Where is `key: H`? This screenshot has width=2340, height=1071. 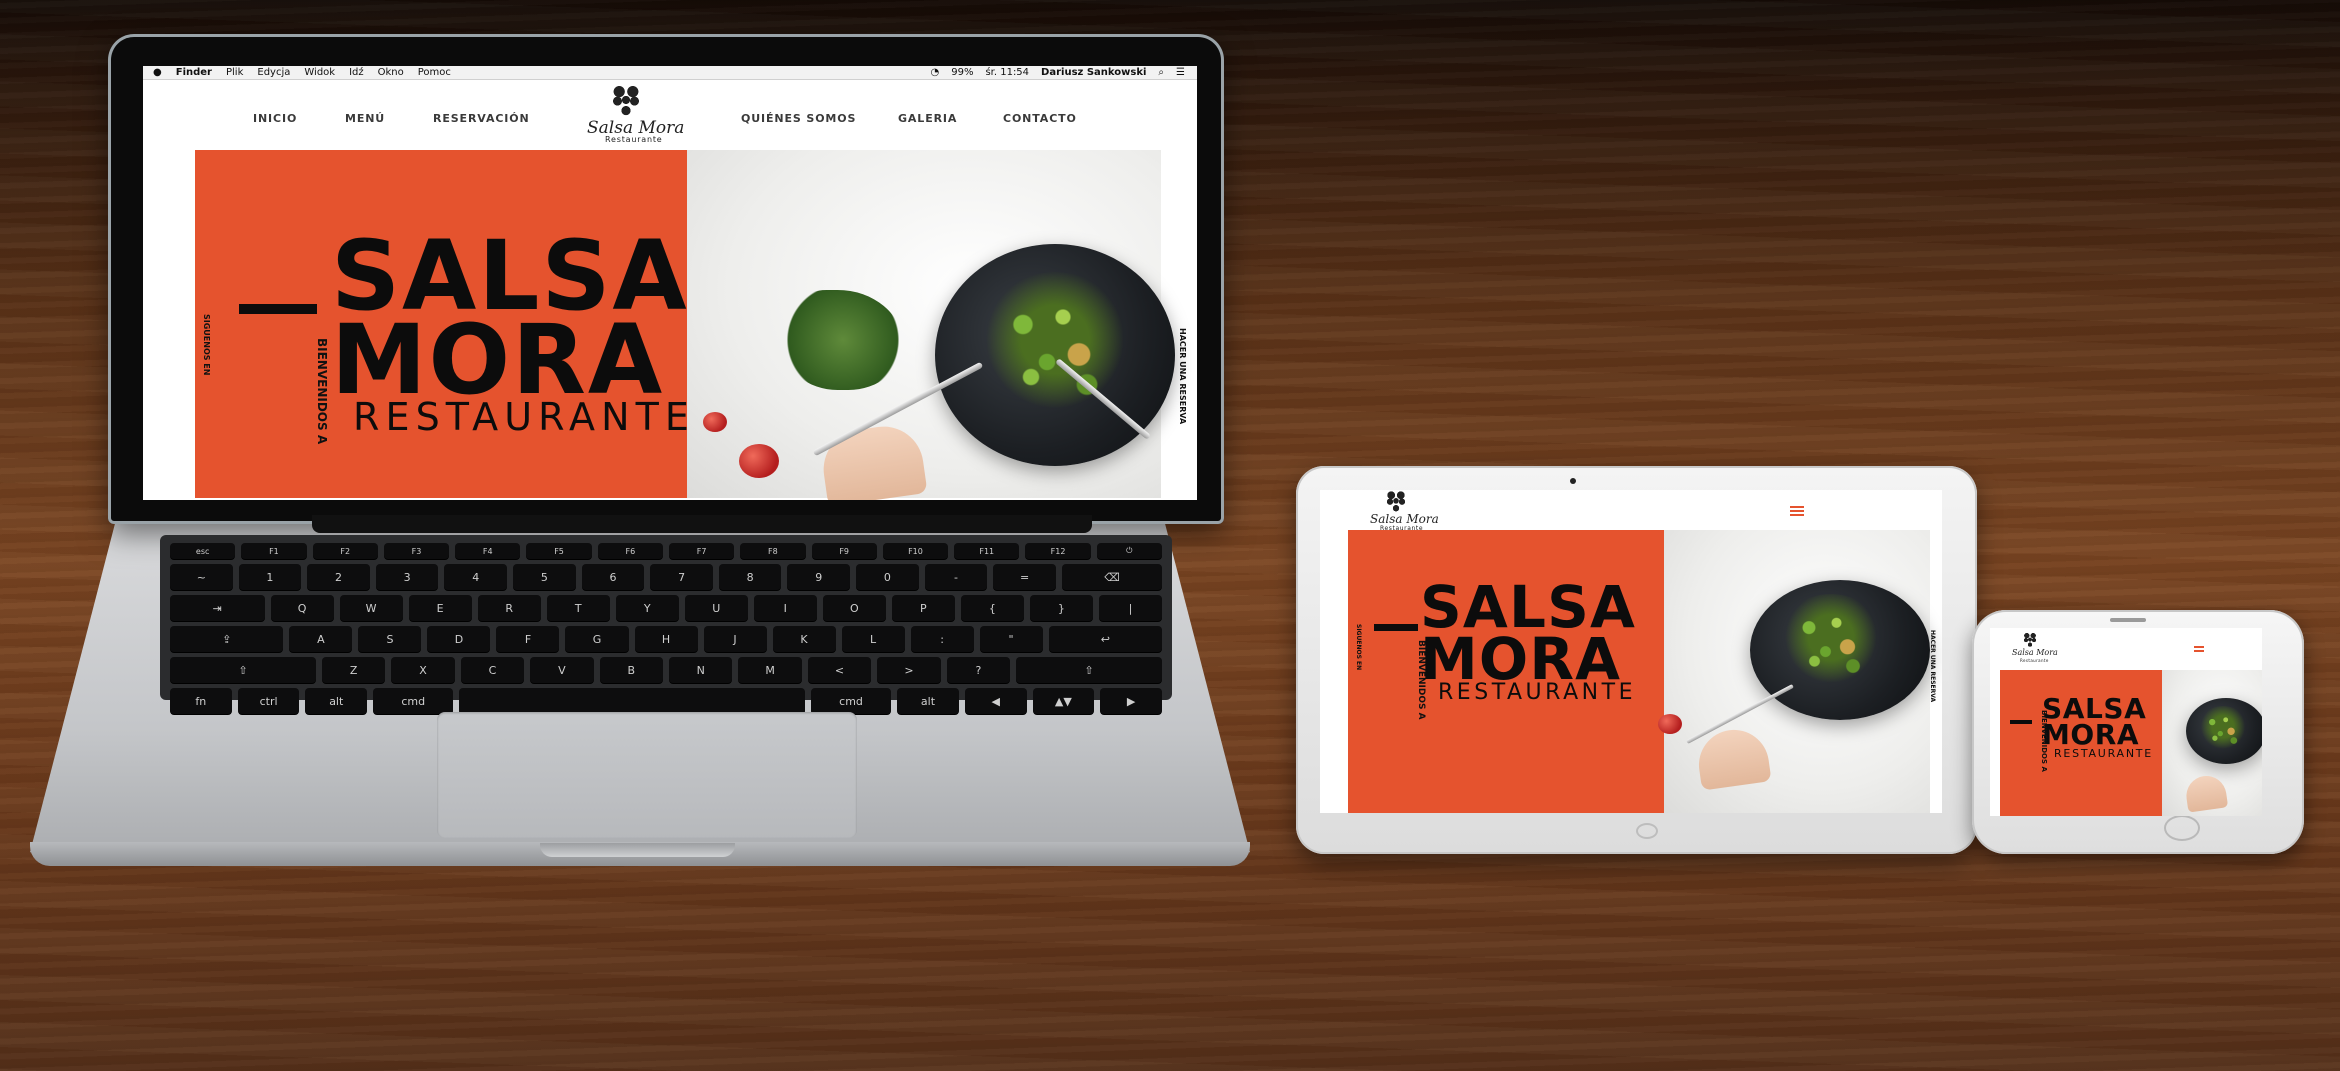
key: H is located at coordinates (666, 639).